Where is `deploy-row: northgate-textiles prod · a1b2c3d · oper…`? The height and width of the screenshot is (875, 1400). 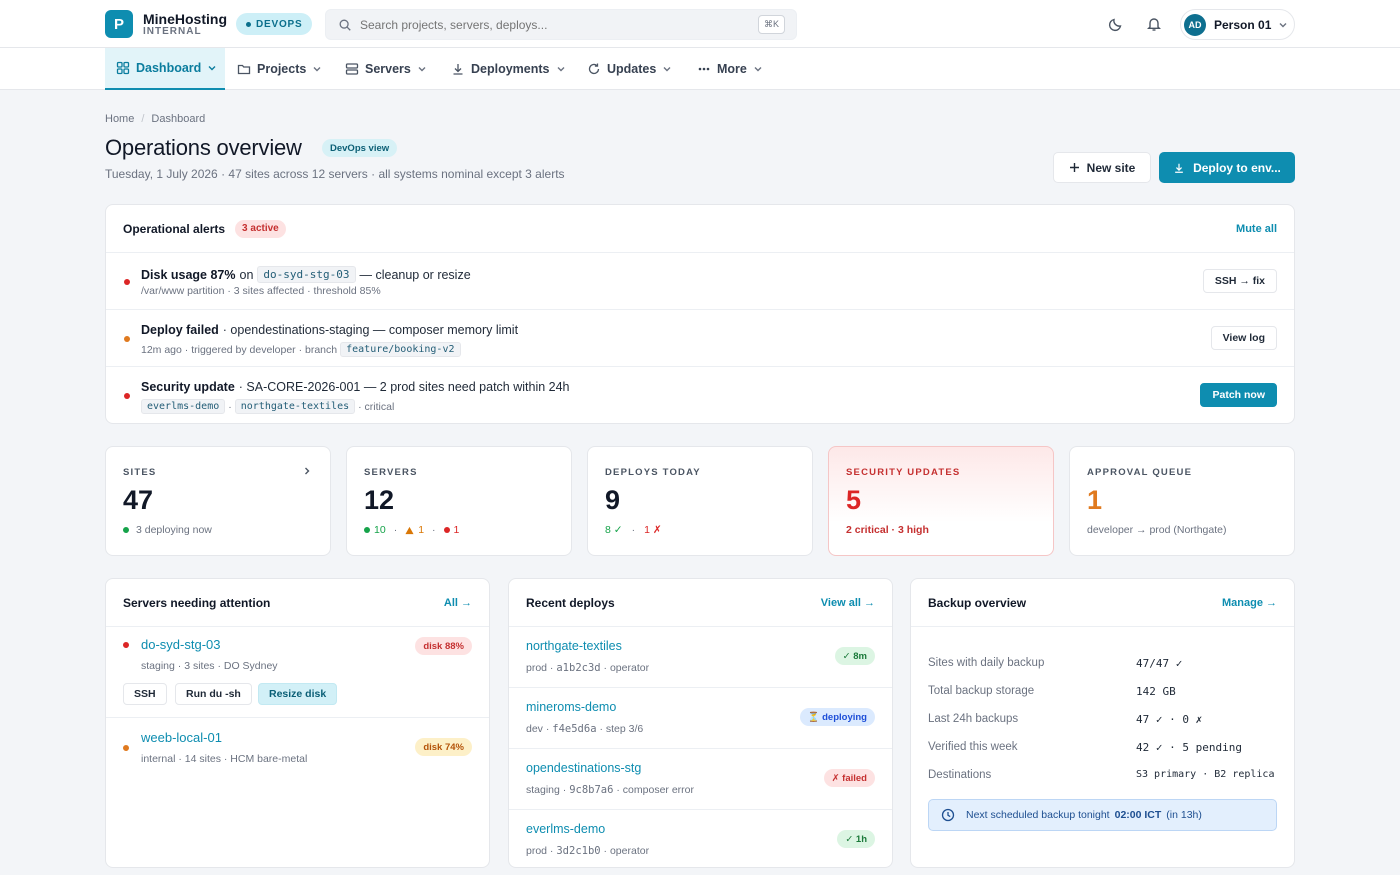 deploy-row: northgate-textiles prod · a1b2c3d · oper… is located at coordinates (700, 657).